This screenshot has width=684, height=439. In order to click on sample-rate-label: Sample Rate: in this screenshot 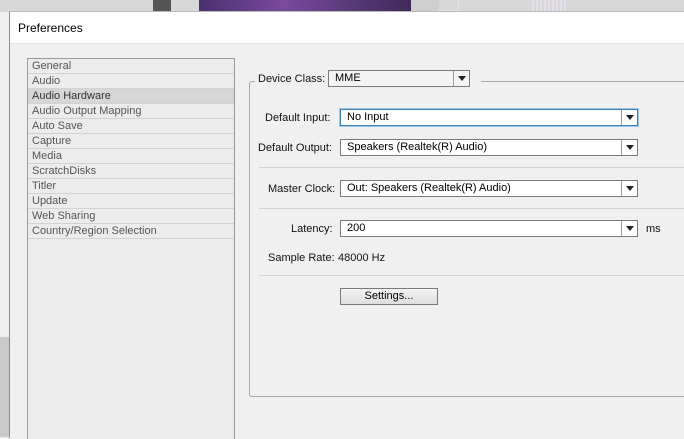, I will do `click(301, 258)`.